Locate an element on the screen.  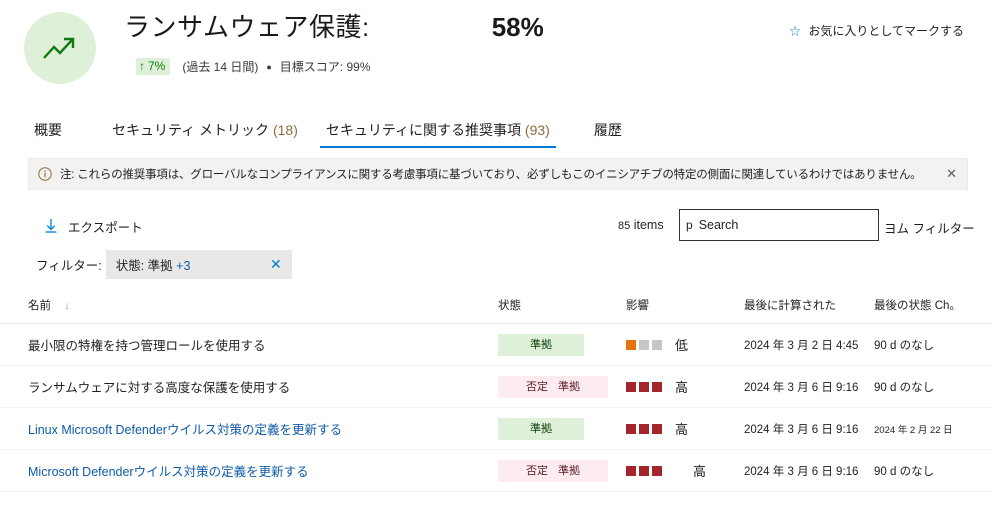
command-bar: エクスポート 85 items p ヨム フィルター is located at coordinates (496, 226).